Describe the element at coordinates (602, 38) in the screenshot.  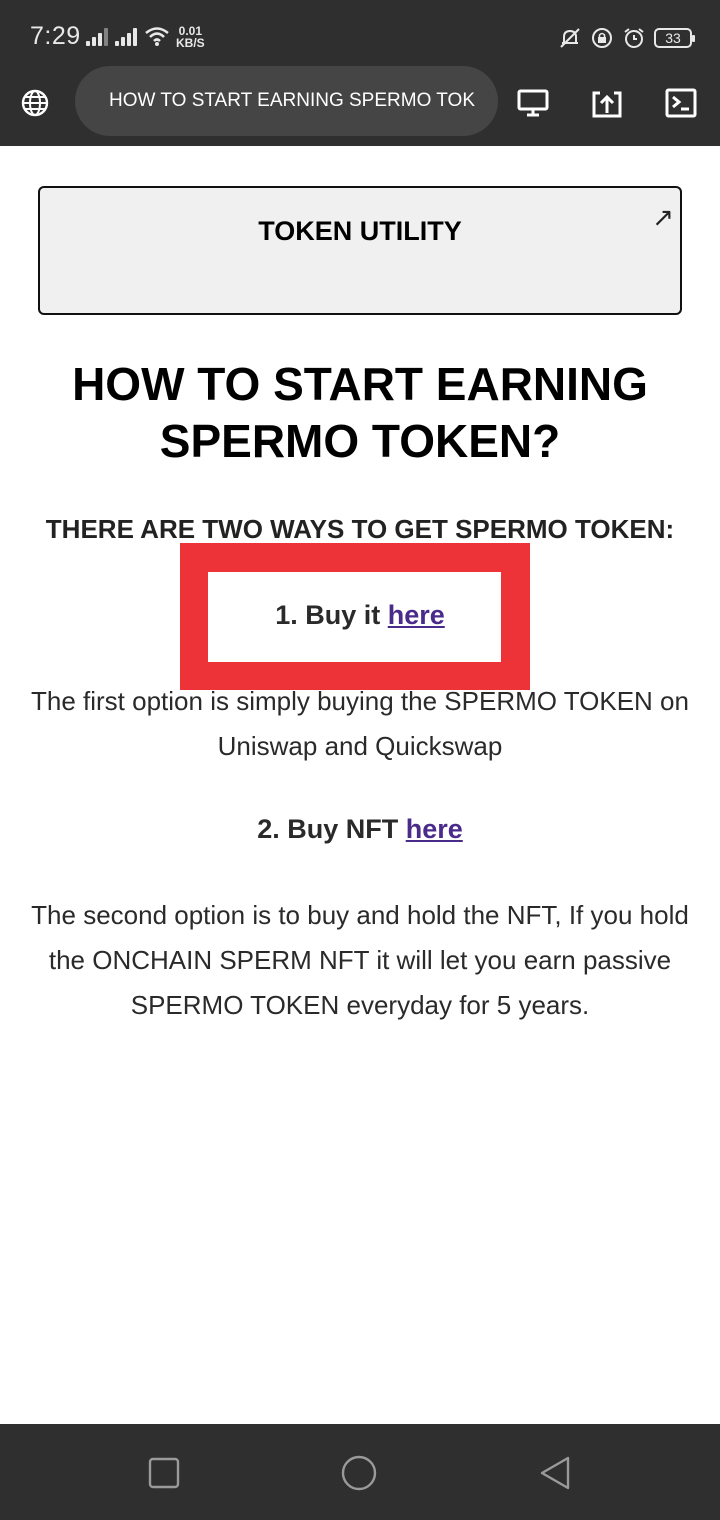
I see `rotation-lock-icon` at that location.